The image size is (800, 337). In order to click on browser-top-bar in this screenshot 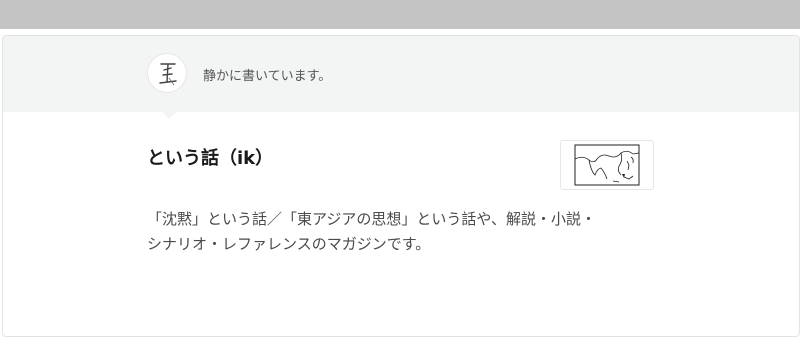, I will do `click(400, 14)`.